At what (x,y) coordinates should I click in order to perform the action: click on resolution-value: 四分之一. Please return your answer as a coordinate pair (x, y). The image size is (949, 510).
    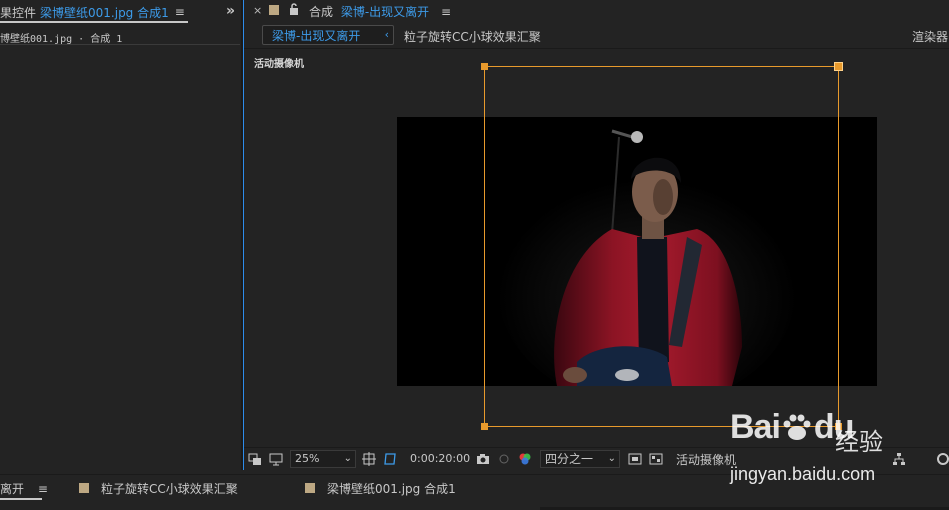
    Looking at the image, I should click on (569, 459).